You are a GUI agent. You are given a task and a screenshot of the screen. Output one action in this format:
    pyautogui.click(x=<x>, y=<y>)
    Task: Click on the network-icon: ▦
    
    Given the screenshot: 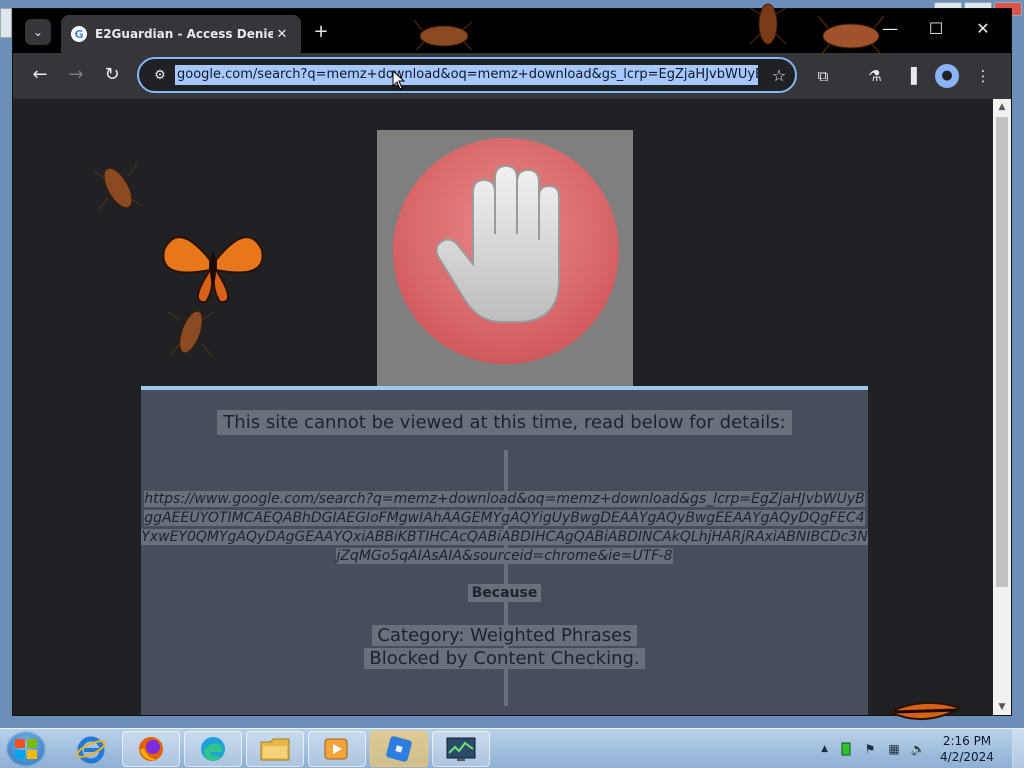 What is the action you would take?
    pyautogui.click(x=894, y=749)
    